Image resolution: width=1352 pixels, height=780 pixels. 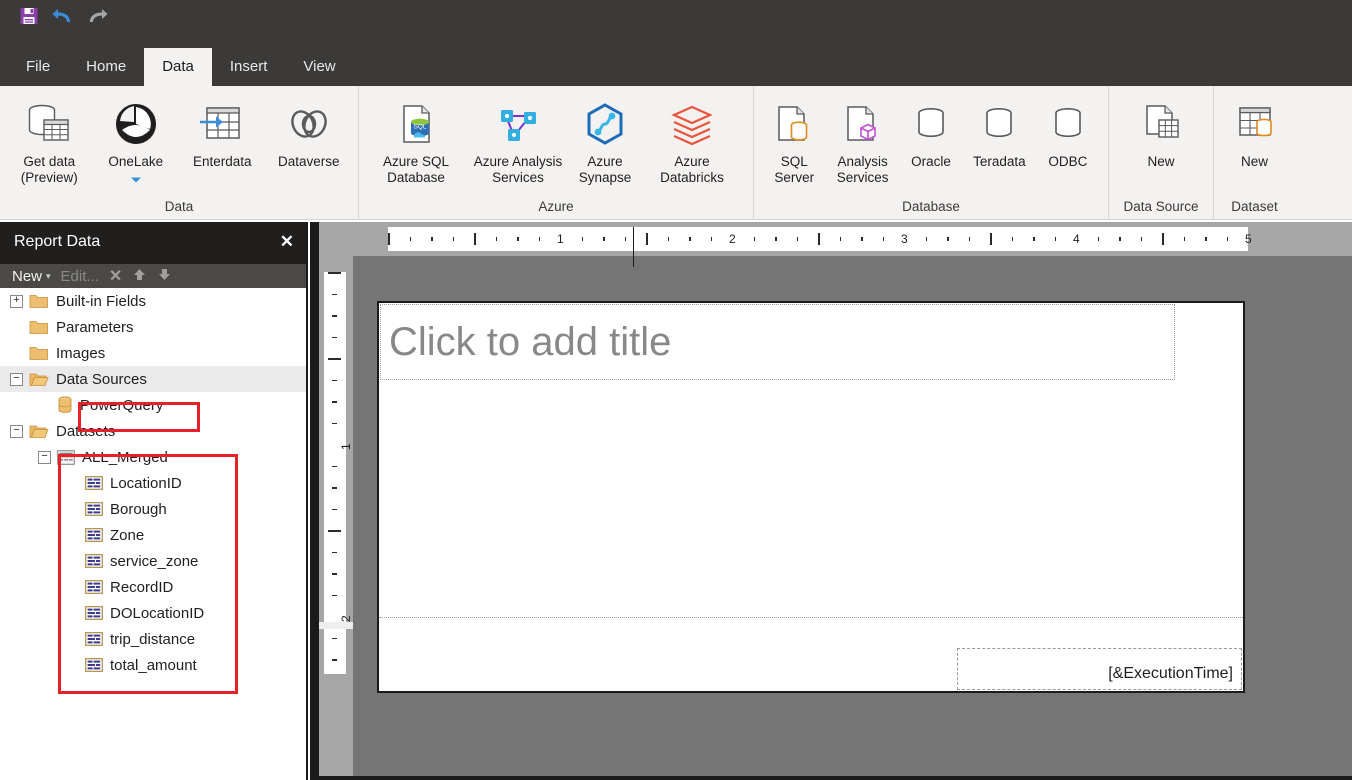 What do you see at coordinates (78, 301) in the screenshot?
I see `tree-item-built-in-fields: + Built-in Fields` at bounding box center [78, 301].